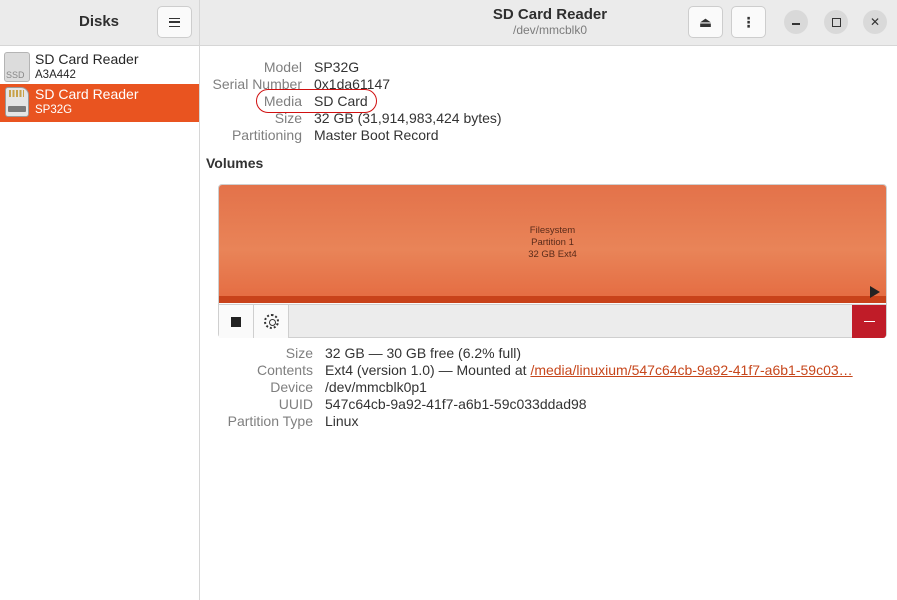 The image size is (897, 600). I want to click on vol-size-value: 32 GB — 30 GB free (6.2% full), so click(423, 353).